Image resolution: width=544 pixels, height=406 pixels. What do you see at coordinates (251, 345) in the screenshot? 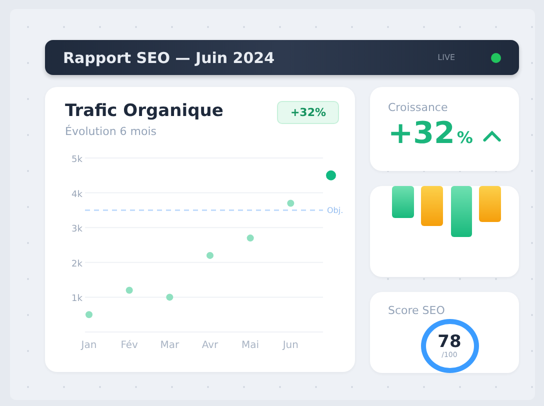
I see `x-tick-label: Mai` at bounding box center [251, 345].